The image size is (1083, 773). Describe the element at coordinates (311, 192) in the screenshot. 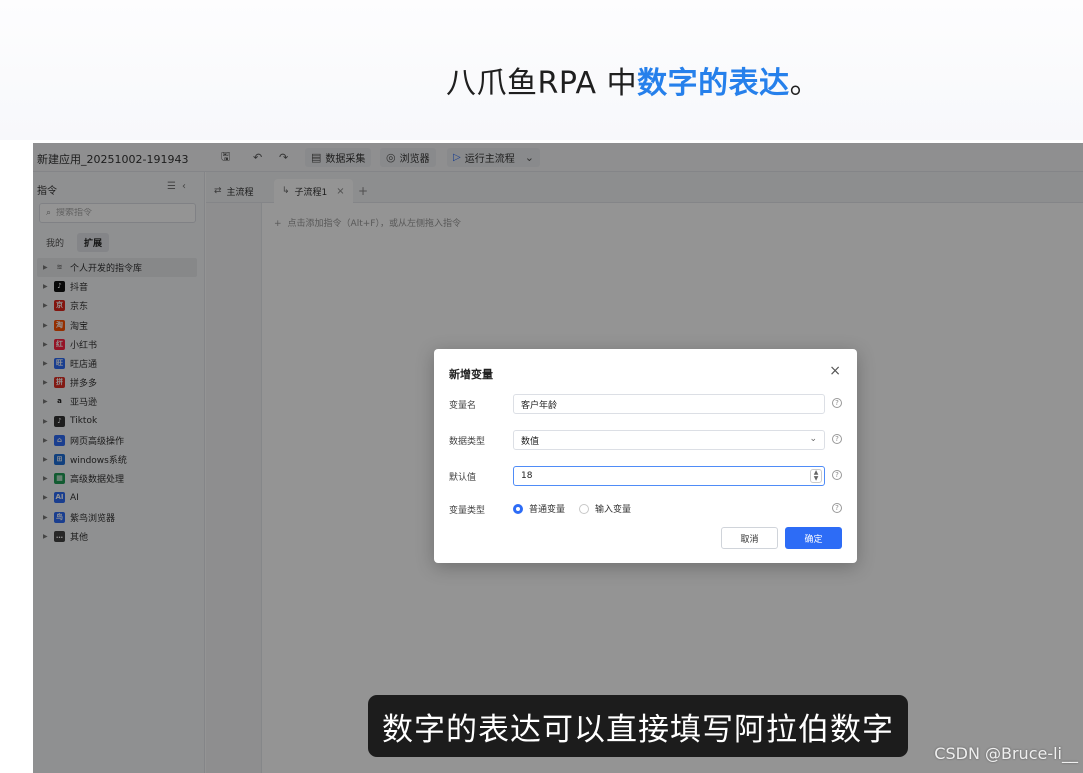

I see `tab-subflow-1-label: 子流程1` at that location.